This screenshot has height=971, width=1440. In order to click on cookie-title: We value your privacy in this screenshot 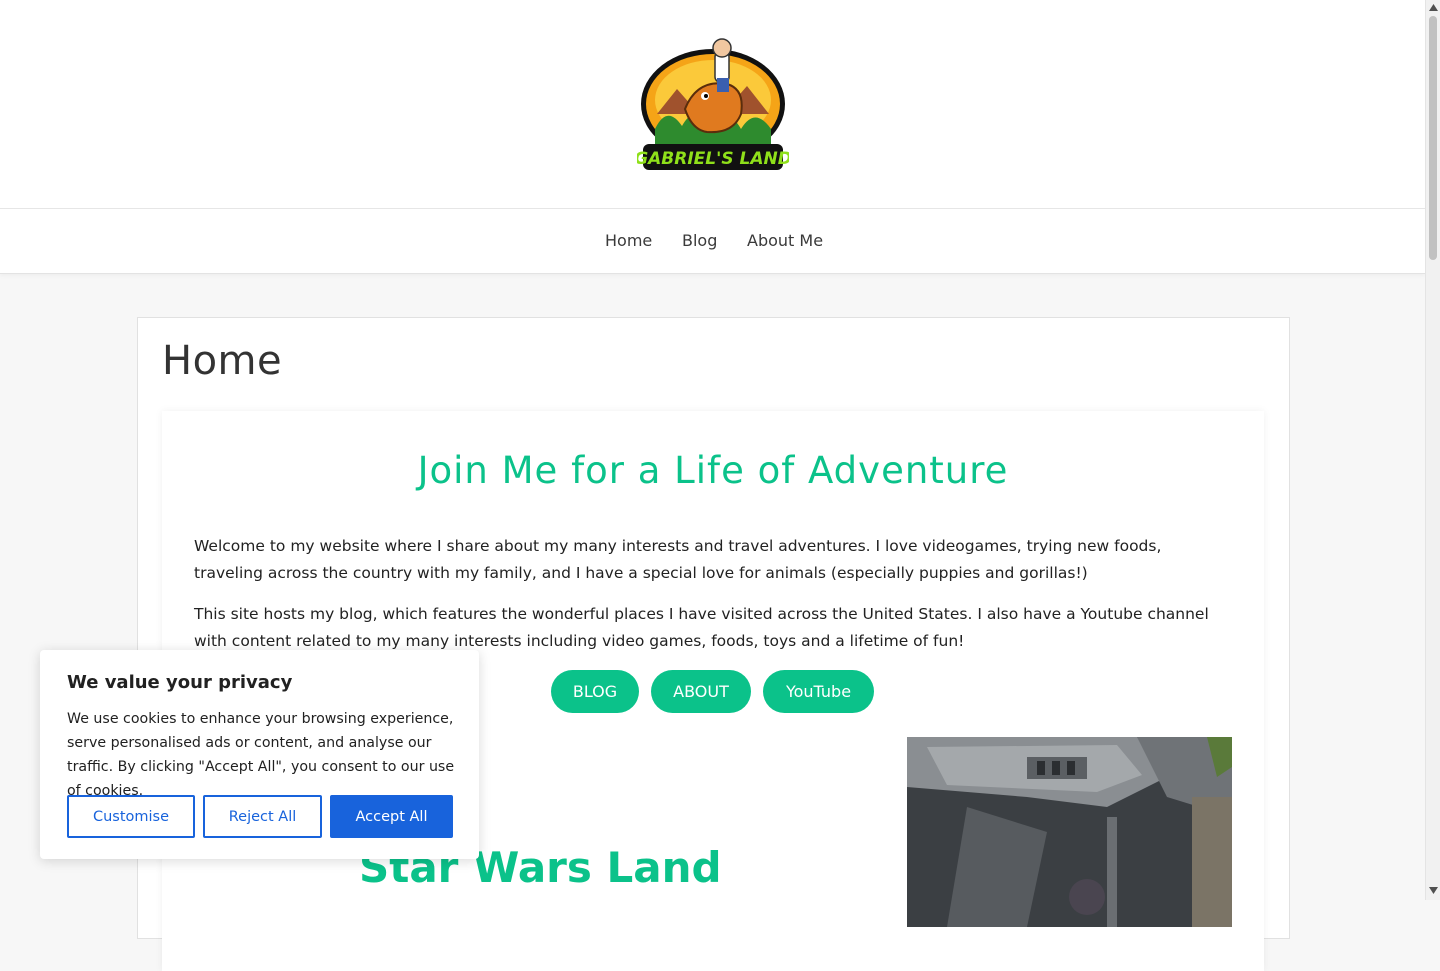, I will do `click(180, 682)`.